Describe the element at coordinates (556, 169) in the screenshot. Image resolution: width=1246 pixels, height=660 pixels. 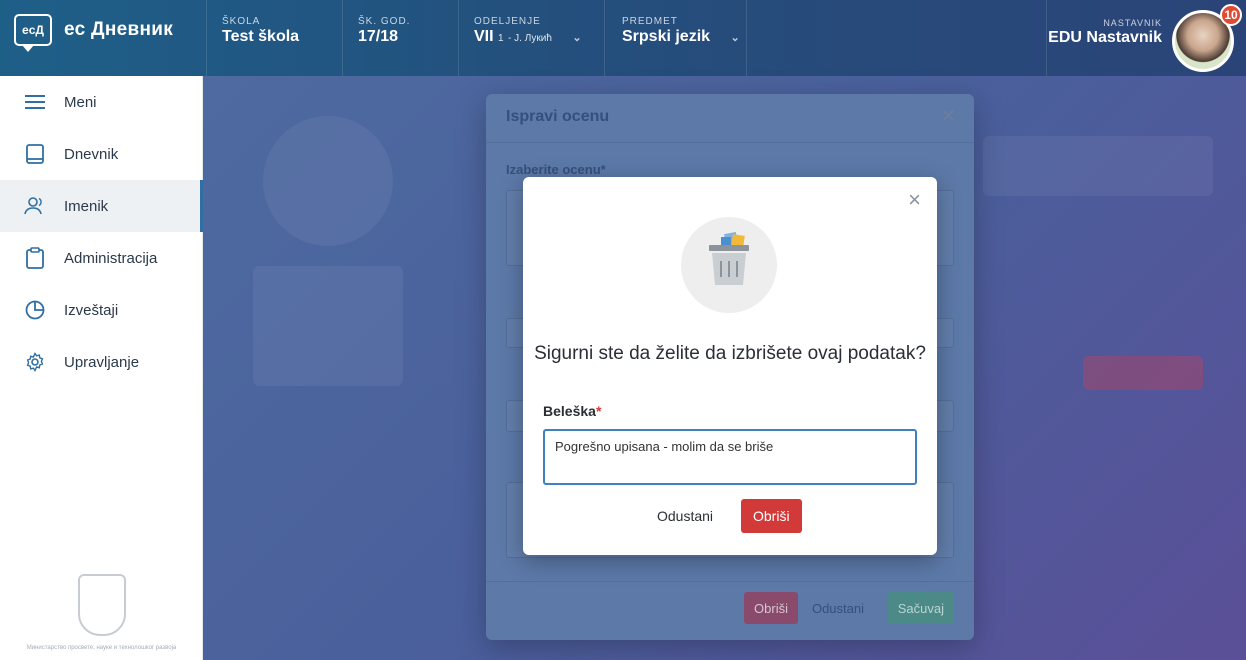
I see `grade-label: Izaberite ocenu*` at that location.